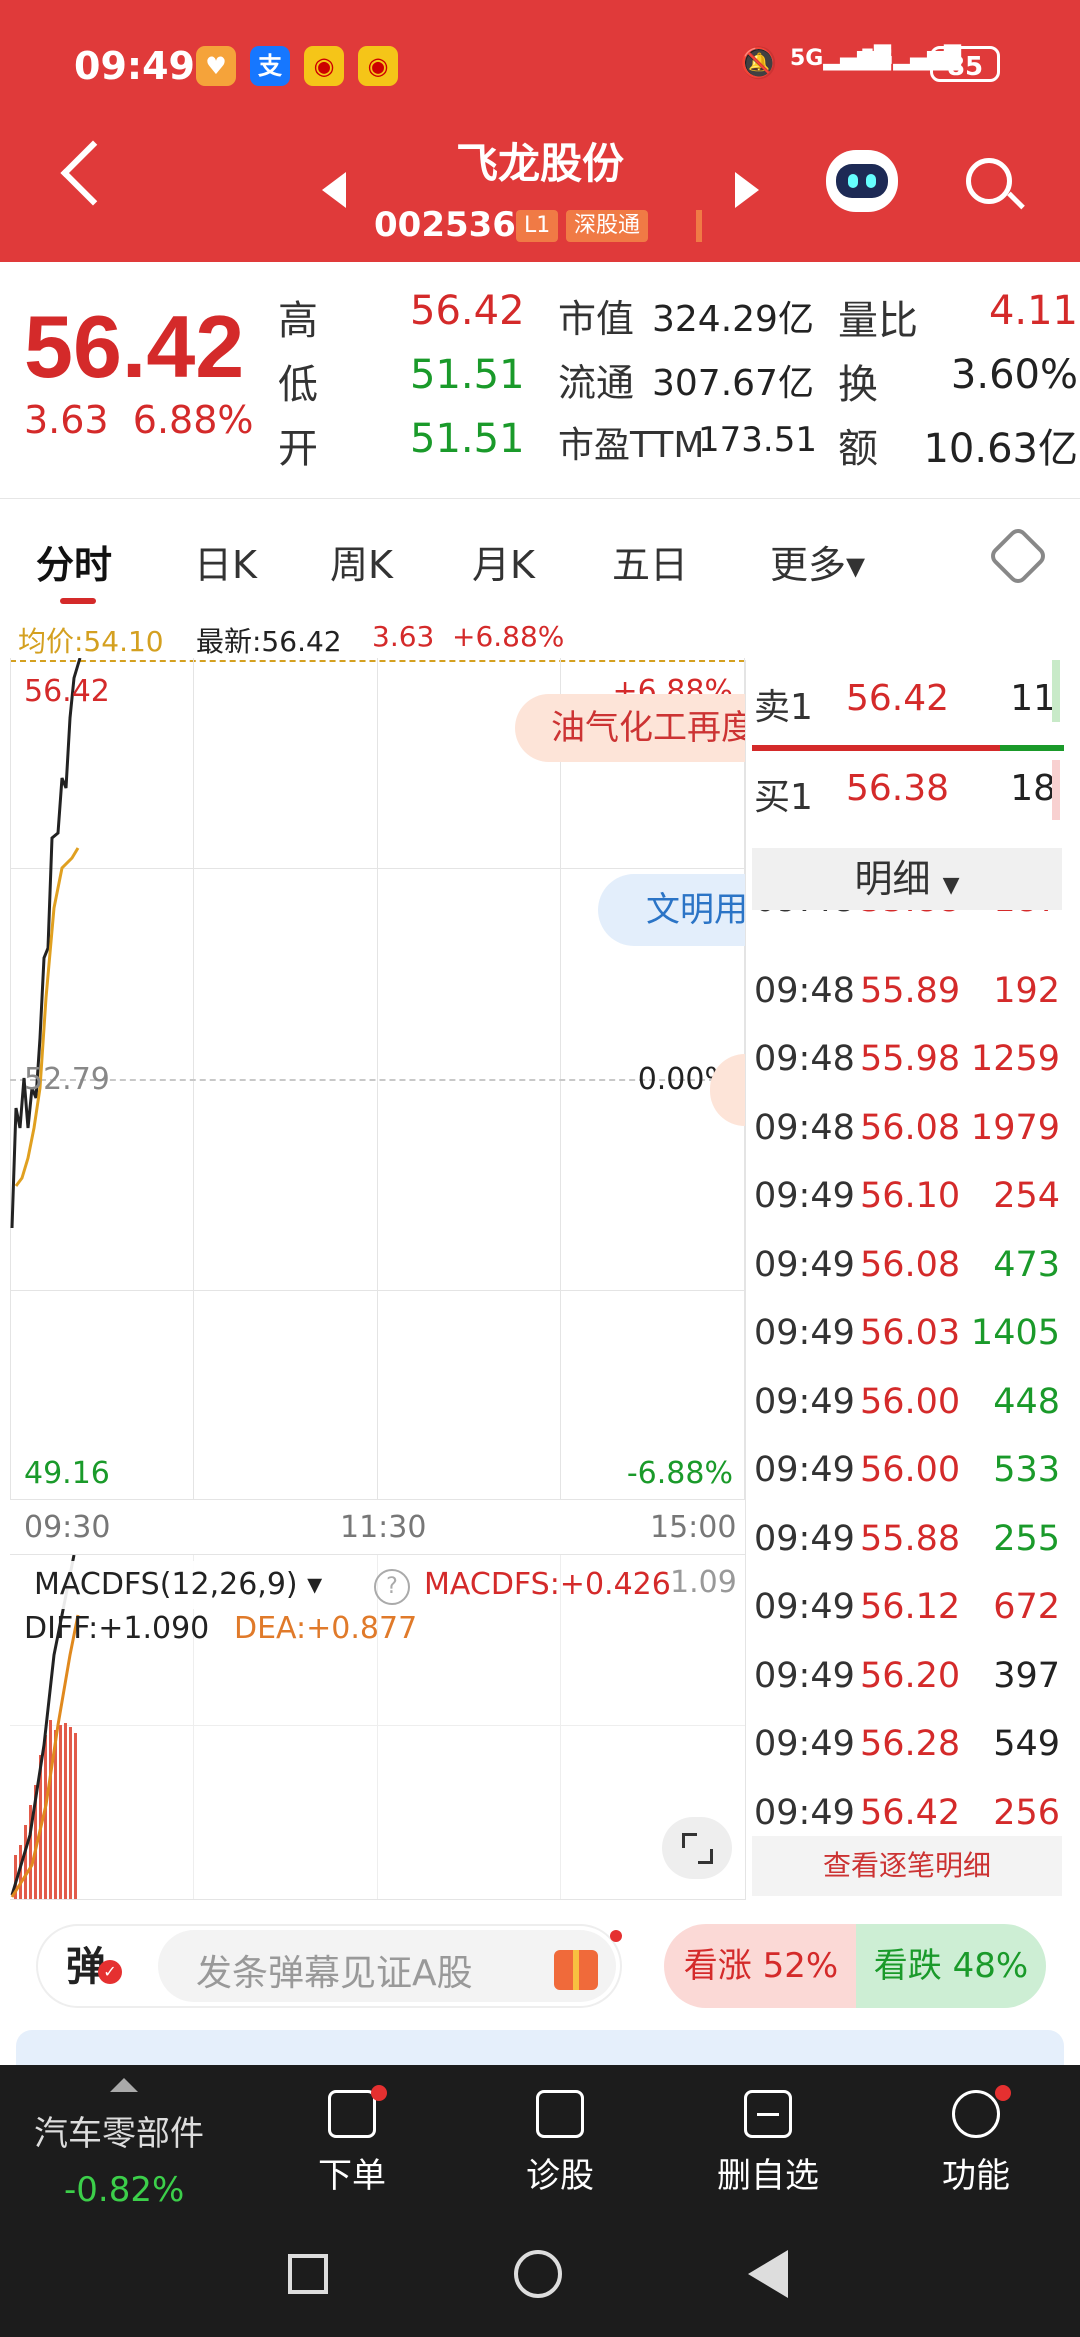 The image size is (1080, 2337). I want to click on open-value: 51.51, so click(467, 439).